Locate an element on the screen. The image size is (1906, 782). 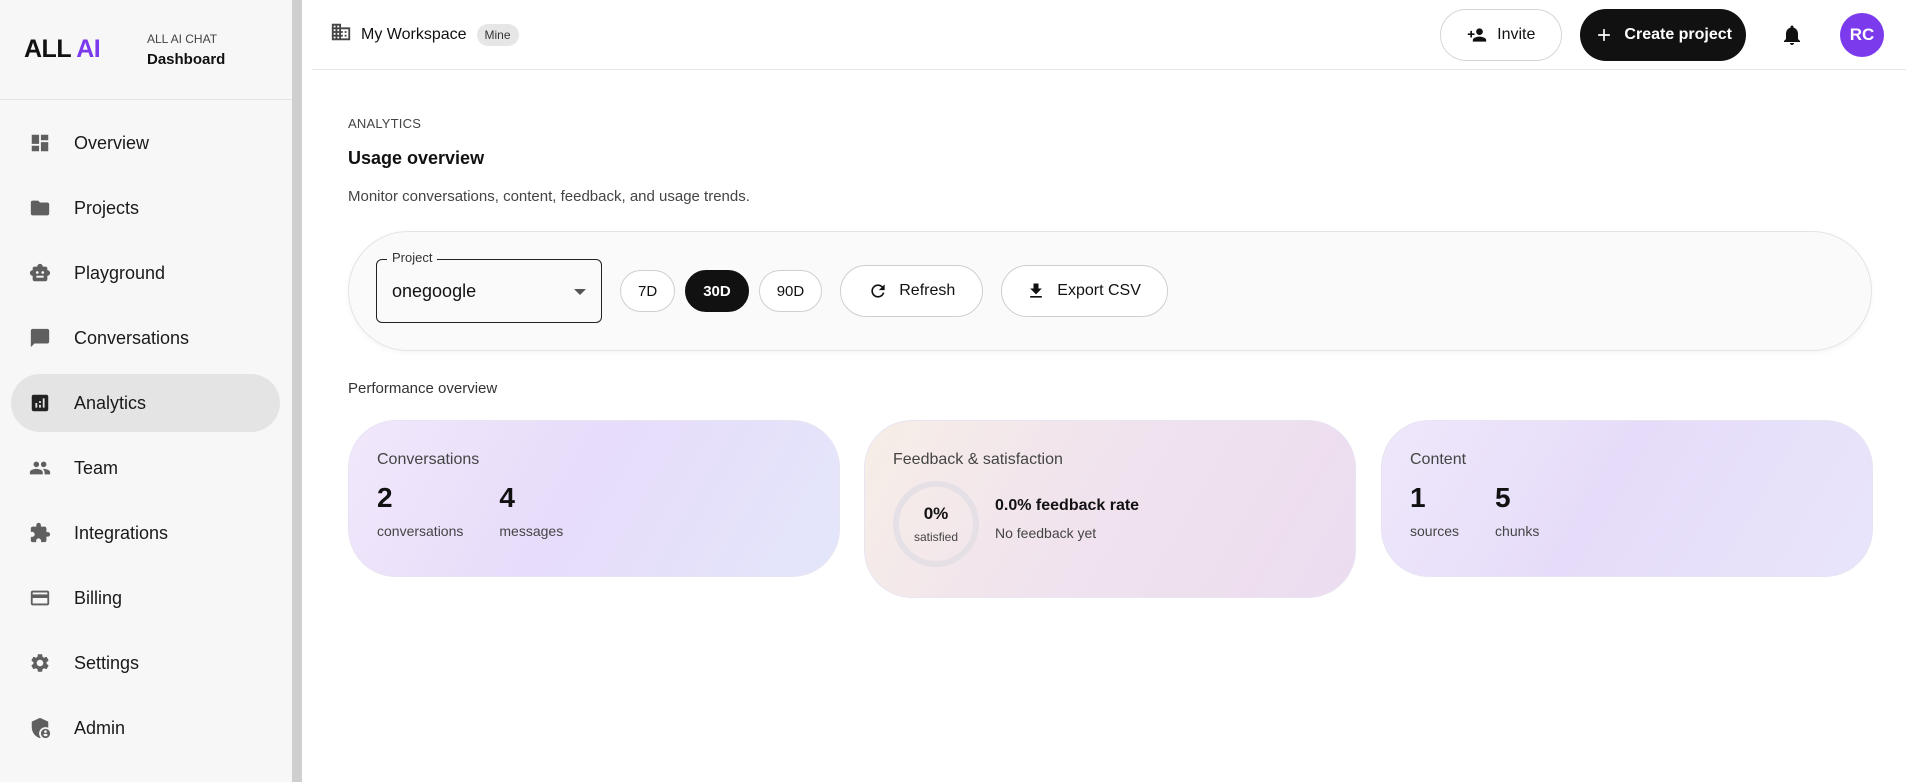
page-title: Usage overview is located at coordinates (416, 158).